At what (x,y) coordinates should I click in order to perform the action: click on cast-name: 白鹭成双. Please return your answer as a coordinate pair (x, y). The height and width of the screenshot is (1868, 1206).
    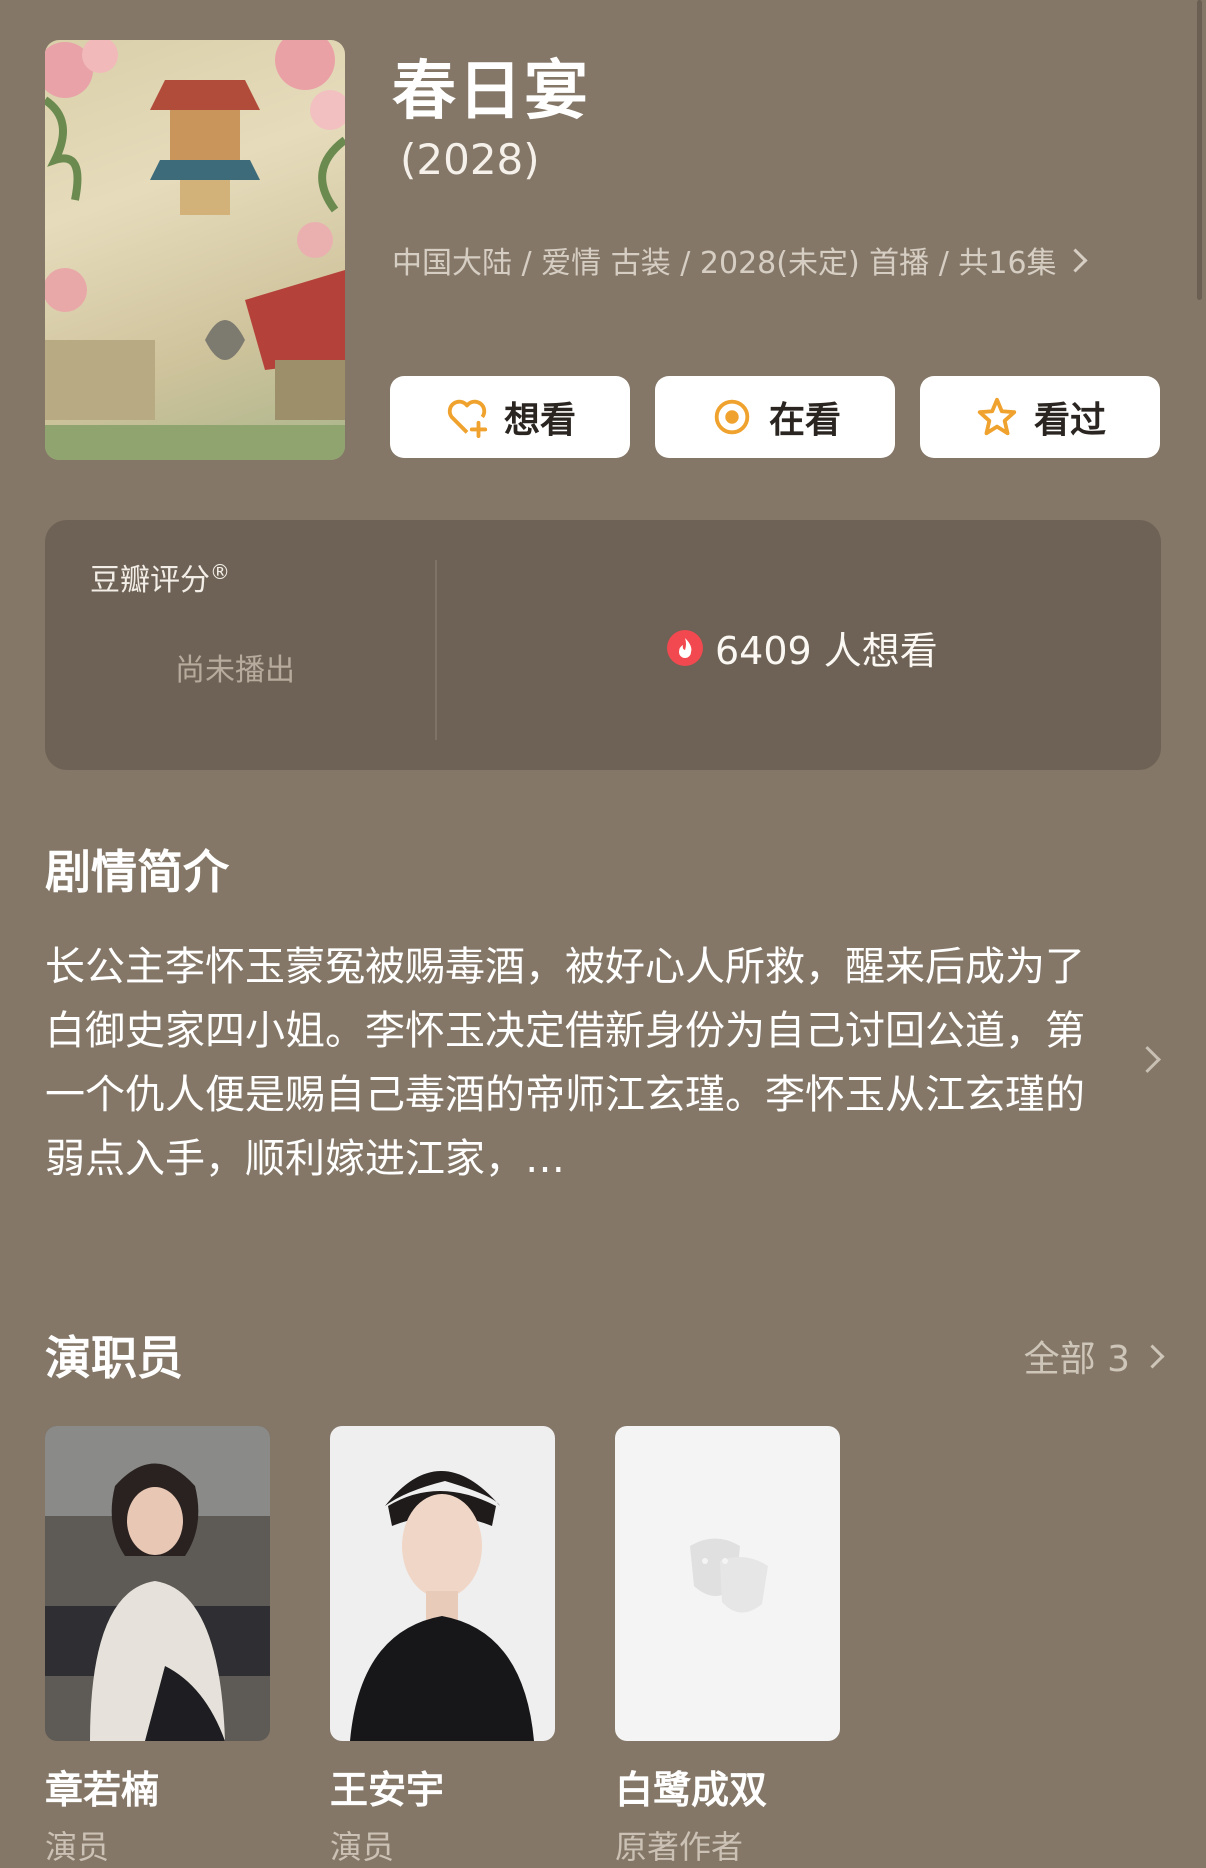
    Looking at the image, I should click on (691, 1790).